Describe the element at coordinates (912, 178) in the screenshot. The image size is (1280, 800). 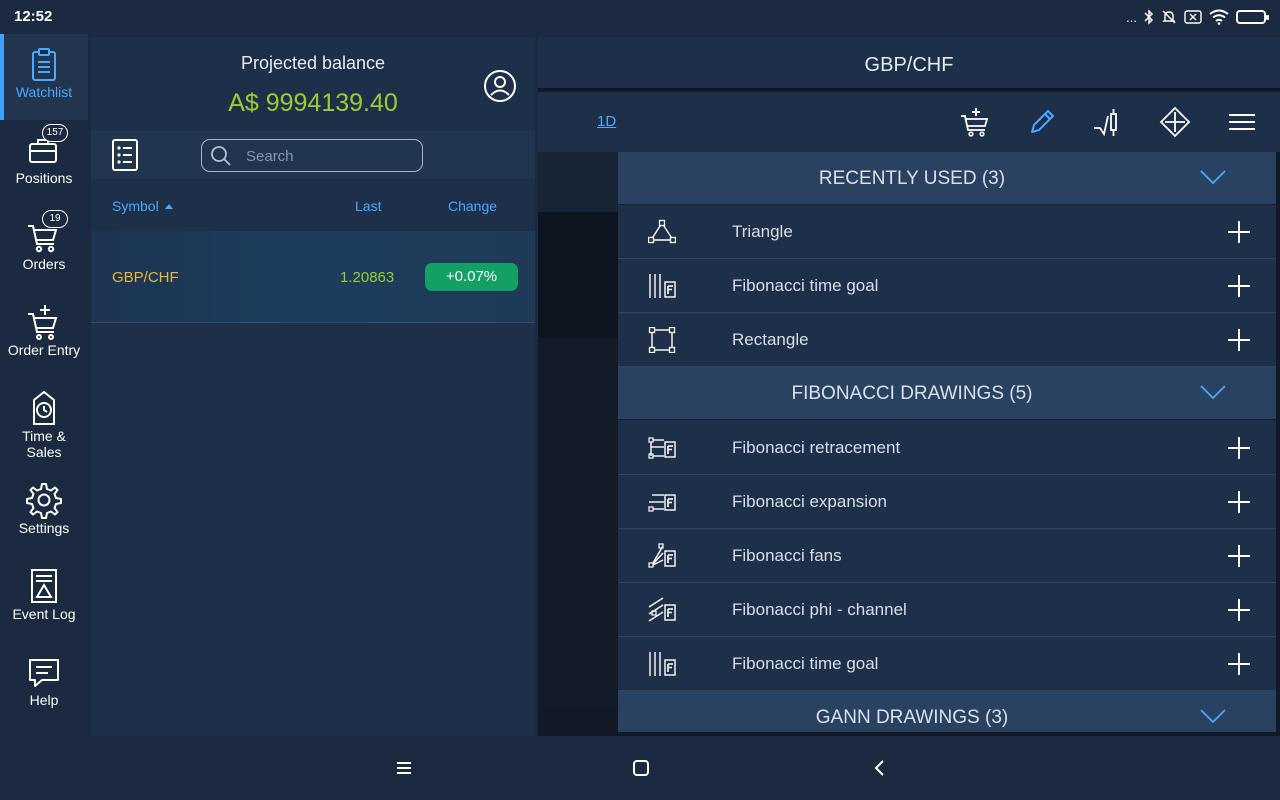
I see `section-title: RECENTLY USED (3)` at that location.